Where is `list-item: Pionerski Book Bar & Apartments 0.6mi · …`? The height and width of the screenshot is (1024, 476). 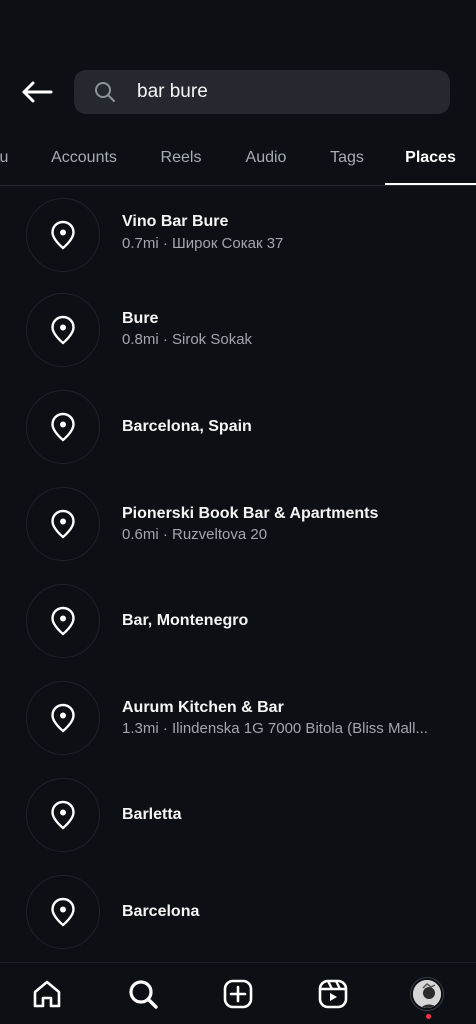
list-item: Pionerski Book Bar & Apartments 0.6mi · … is located at coordinates (238, 527).